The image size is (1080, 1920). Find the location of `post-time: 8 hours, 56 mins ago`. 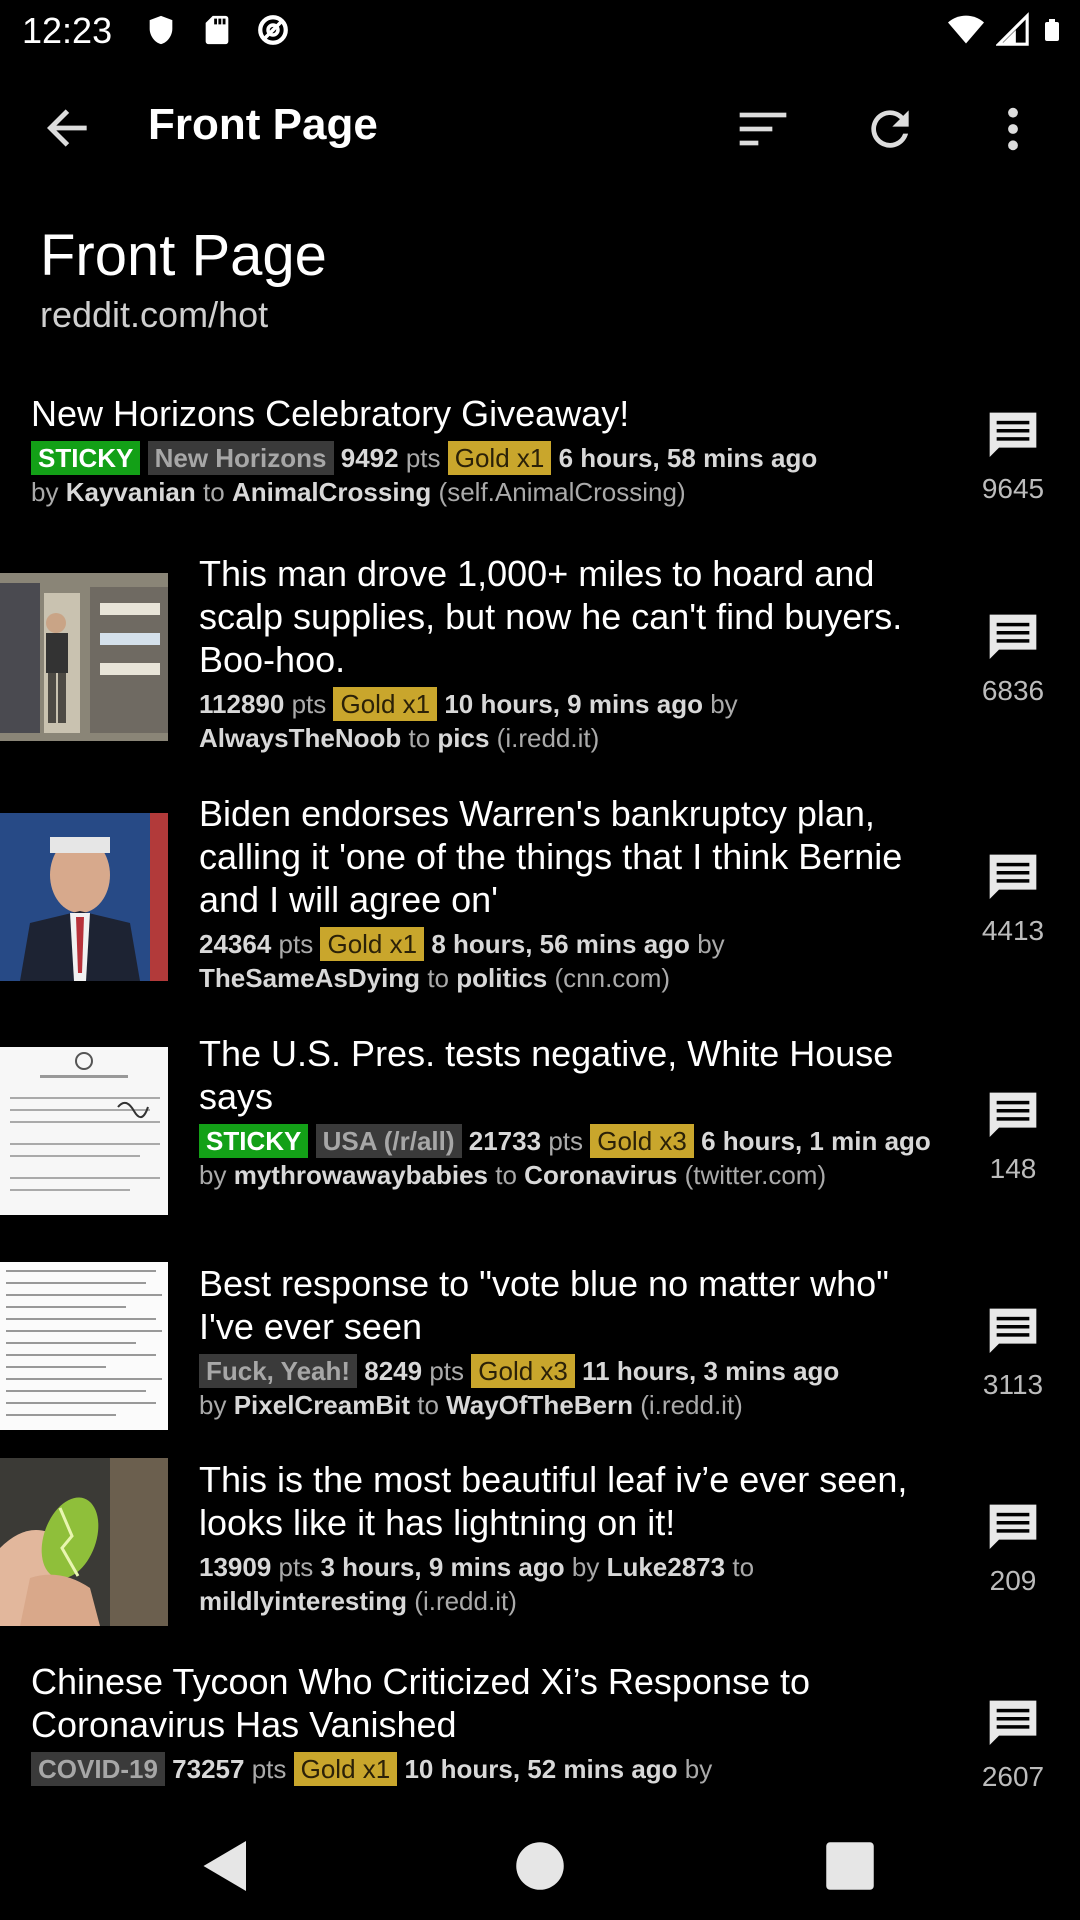

post-time: 8 hours, 56 mins ago is located at coordinates (560, 944).